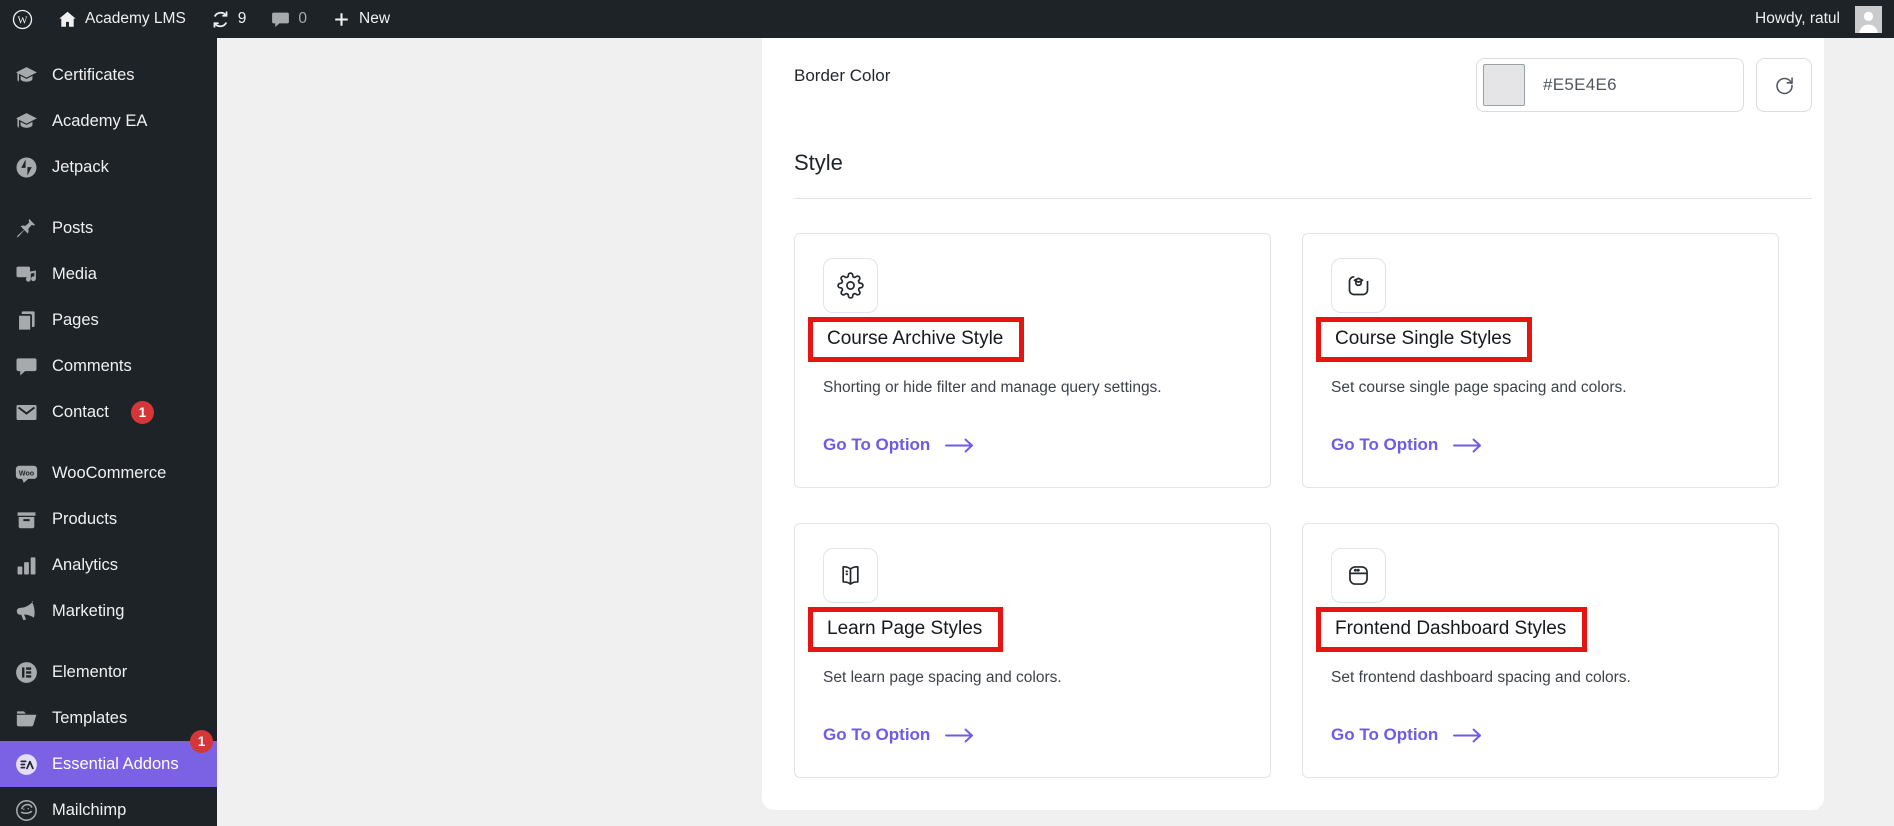  I want to click on border-color-controls: #E5E4E6, so click(1644, 85).